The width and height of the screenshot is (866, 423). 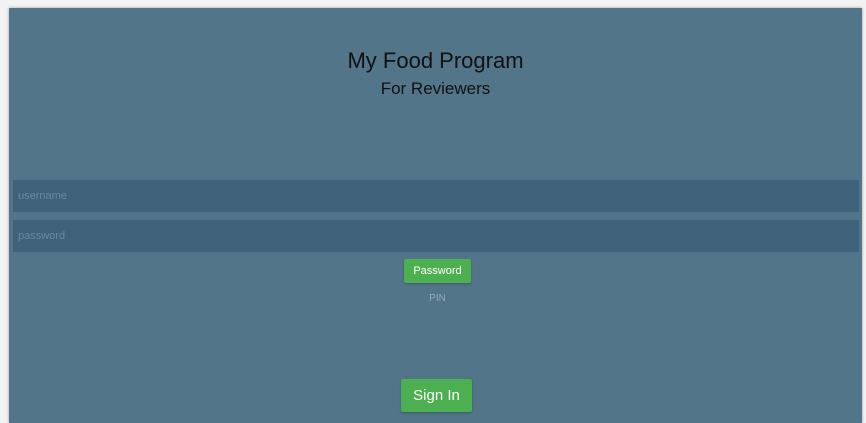 What do you see at coordinates (436, 395) in the screenshot?
I see `sign-in-button: Sign In` at bounding box center [436, 395].